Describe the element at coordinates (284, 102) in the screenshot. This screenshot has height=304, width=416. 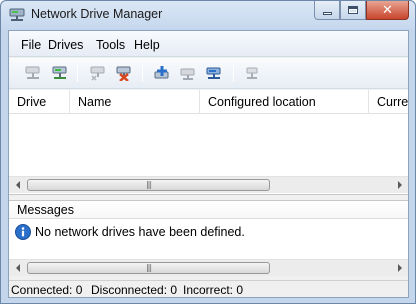
I see `column-header-configured-location: Configured location` at that location.